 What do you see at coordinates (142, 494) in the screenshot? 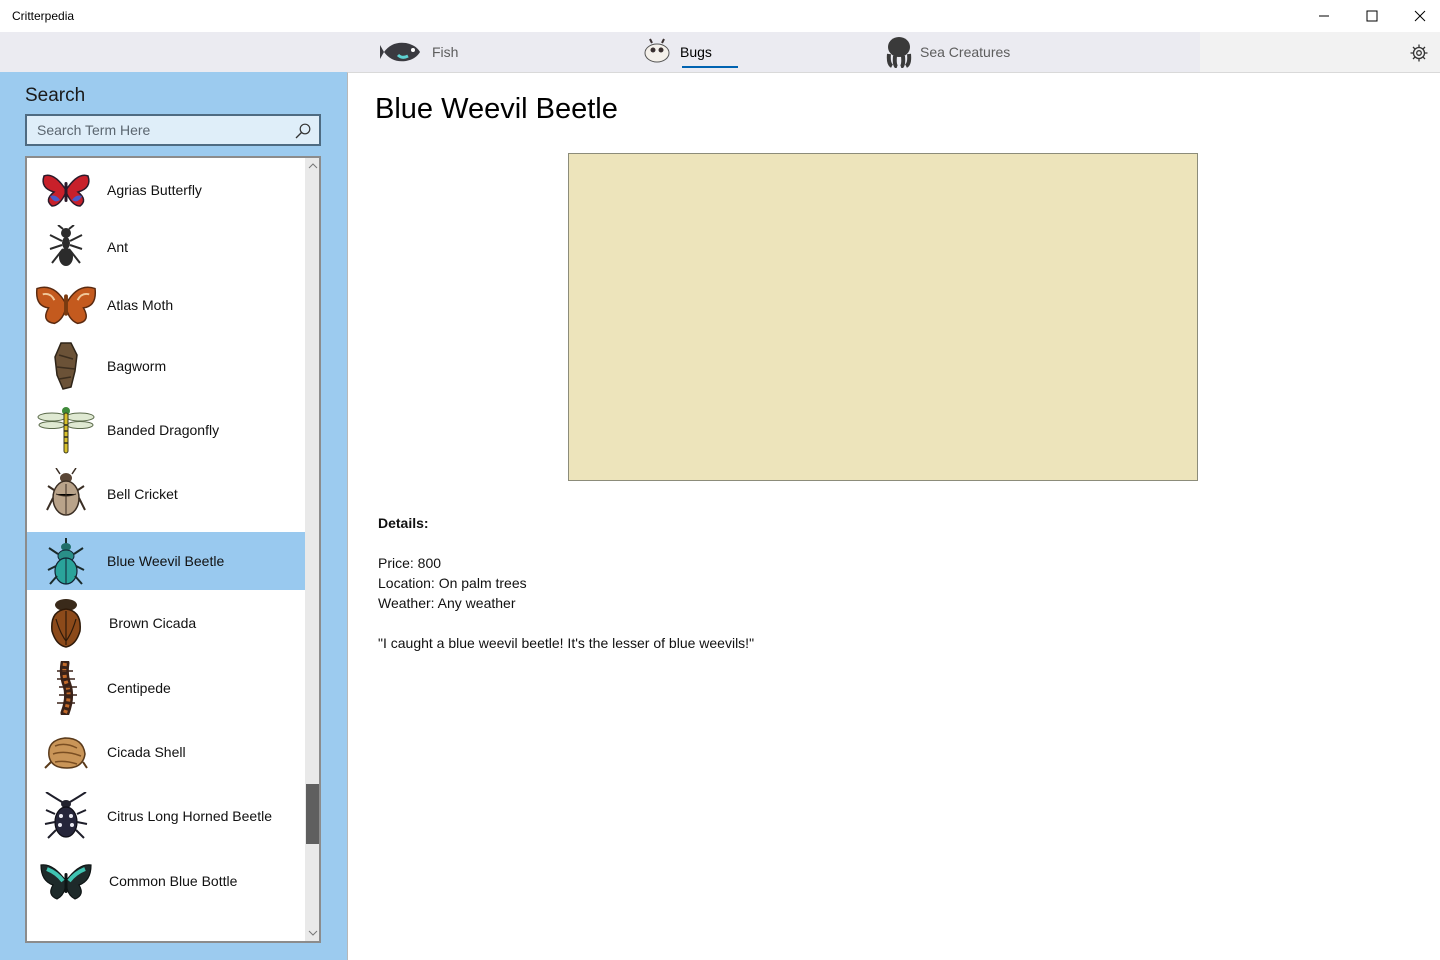
I see `list-item-label: Bell Cricket` at bounding box center [142, 494].